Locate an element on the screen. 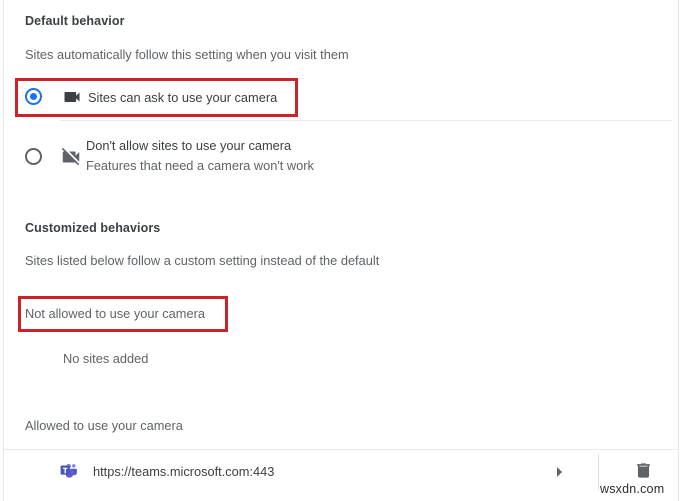  radio-sublabel-dont-allow: Features that need a camera won't work is located at coordinates (200, 165).